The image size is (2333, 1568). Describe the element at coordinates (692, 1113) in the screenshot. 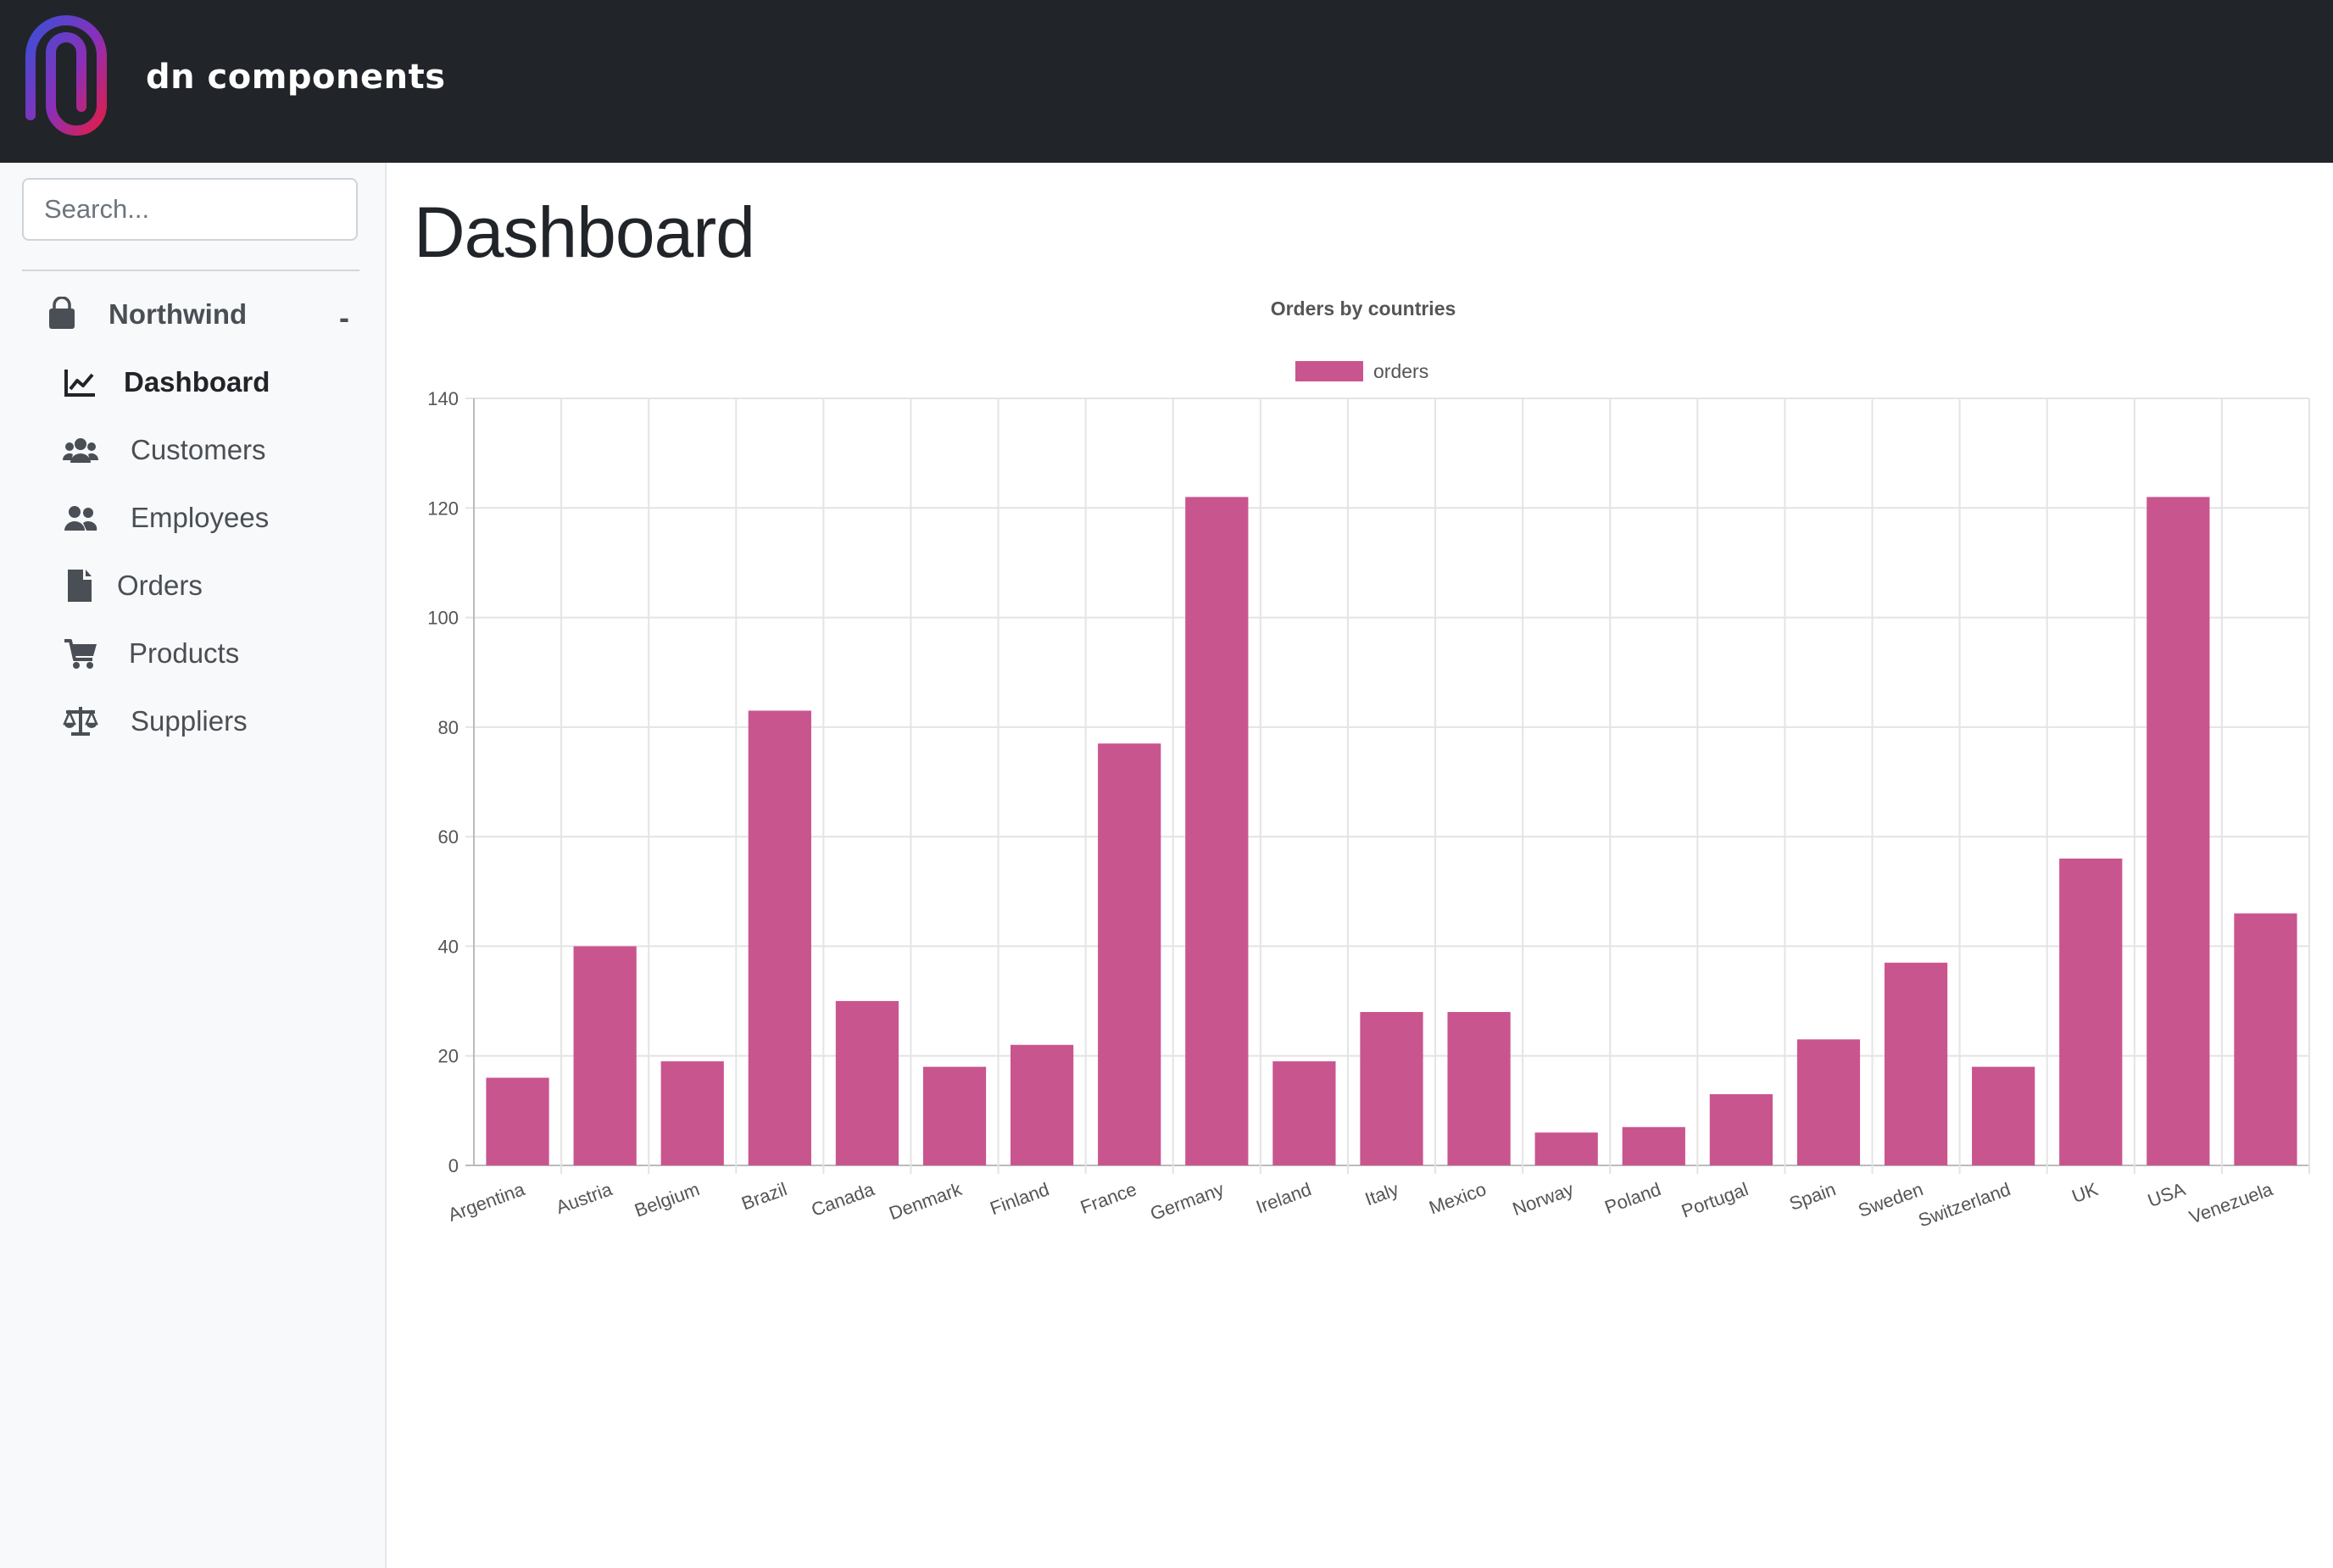

I see `bar-belgium` at that location.